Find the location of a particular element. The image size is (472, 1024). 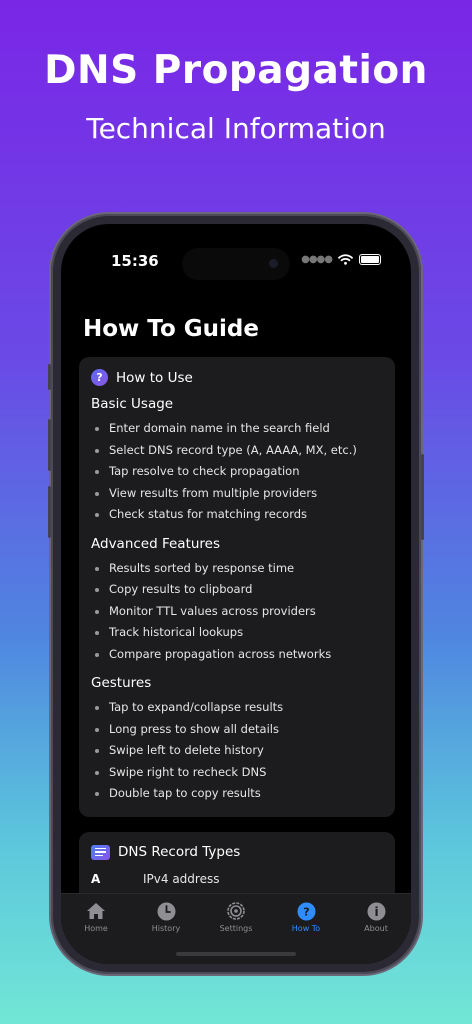

dns-record-types-header: DNS Record Types is located at coordinates (237, 846).